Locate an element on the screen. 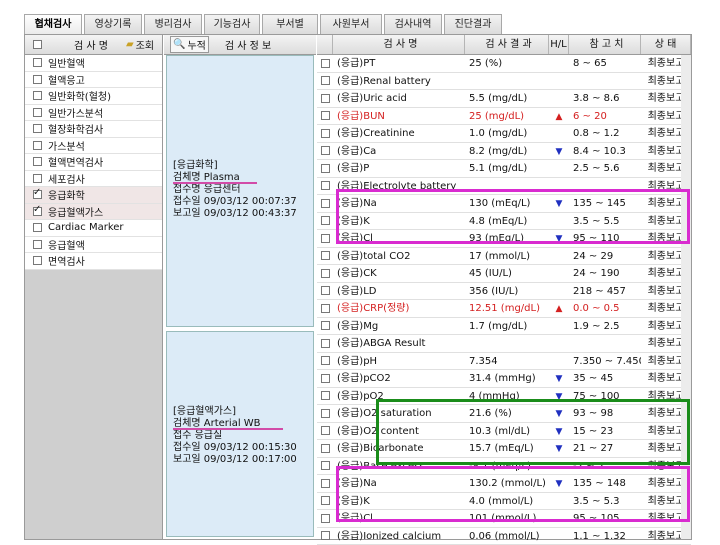  select-all-checkbox is located at coordinates (37, 44).